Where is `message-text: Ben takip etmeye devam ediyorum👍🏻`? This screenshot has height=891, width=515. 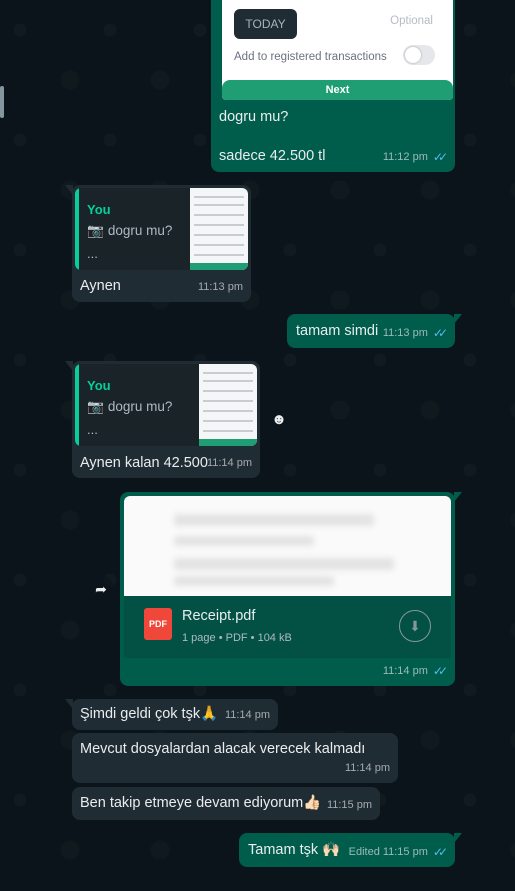 message-text: Ben takip etmeye devam ediyorum👍🏻 is located at coordinates (201, 803).